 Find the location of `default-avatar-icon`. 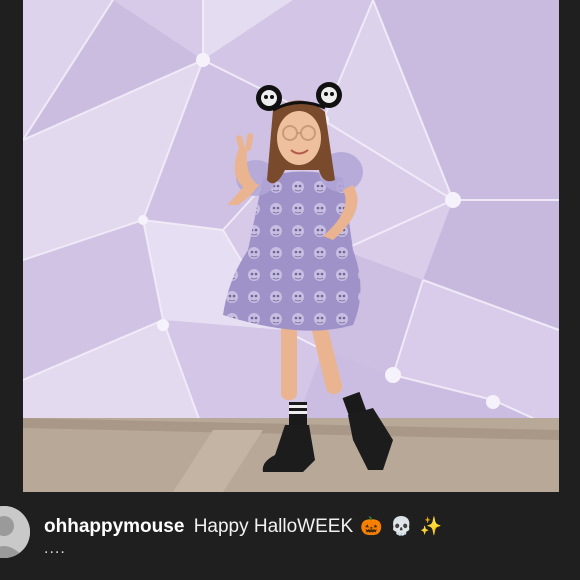

default-avatar-icon is located at coordinates (15, 532).